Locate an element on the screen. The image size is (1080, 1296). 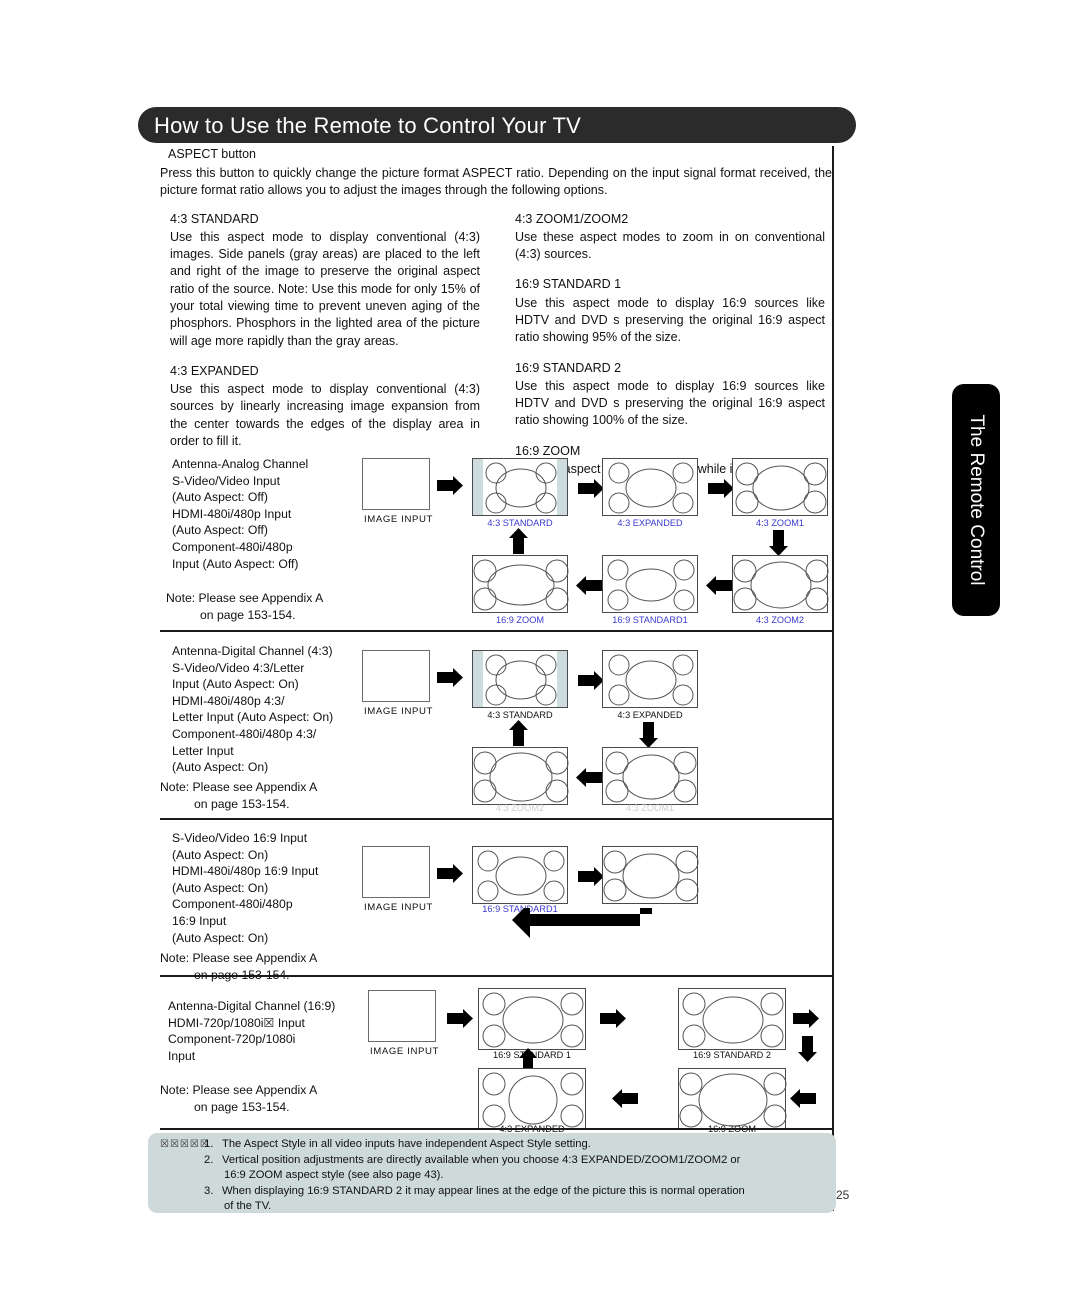
note-line-2: on page 153-154. is located at coordinates (242, 1106).